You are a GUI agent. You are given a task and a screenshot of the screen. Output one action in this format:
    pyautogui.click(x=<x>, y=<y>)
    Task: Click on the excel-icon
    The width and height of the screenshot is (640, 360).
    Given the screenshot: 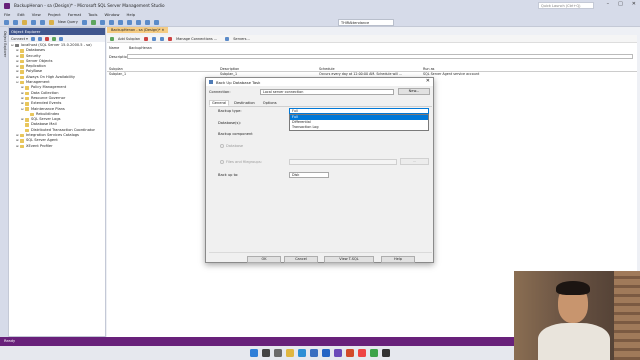 What is the action you would take?
    pyautogui.click(x=374, y=353)
    